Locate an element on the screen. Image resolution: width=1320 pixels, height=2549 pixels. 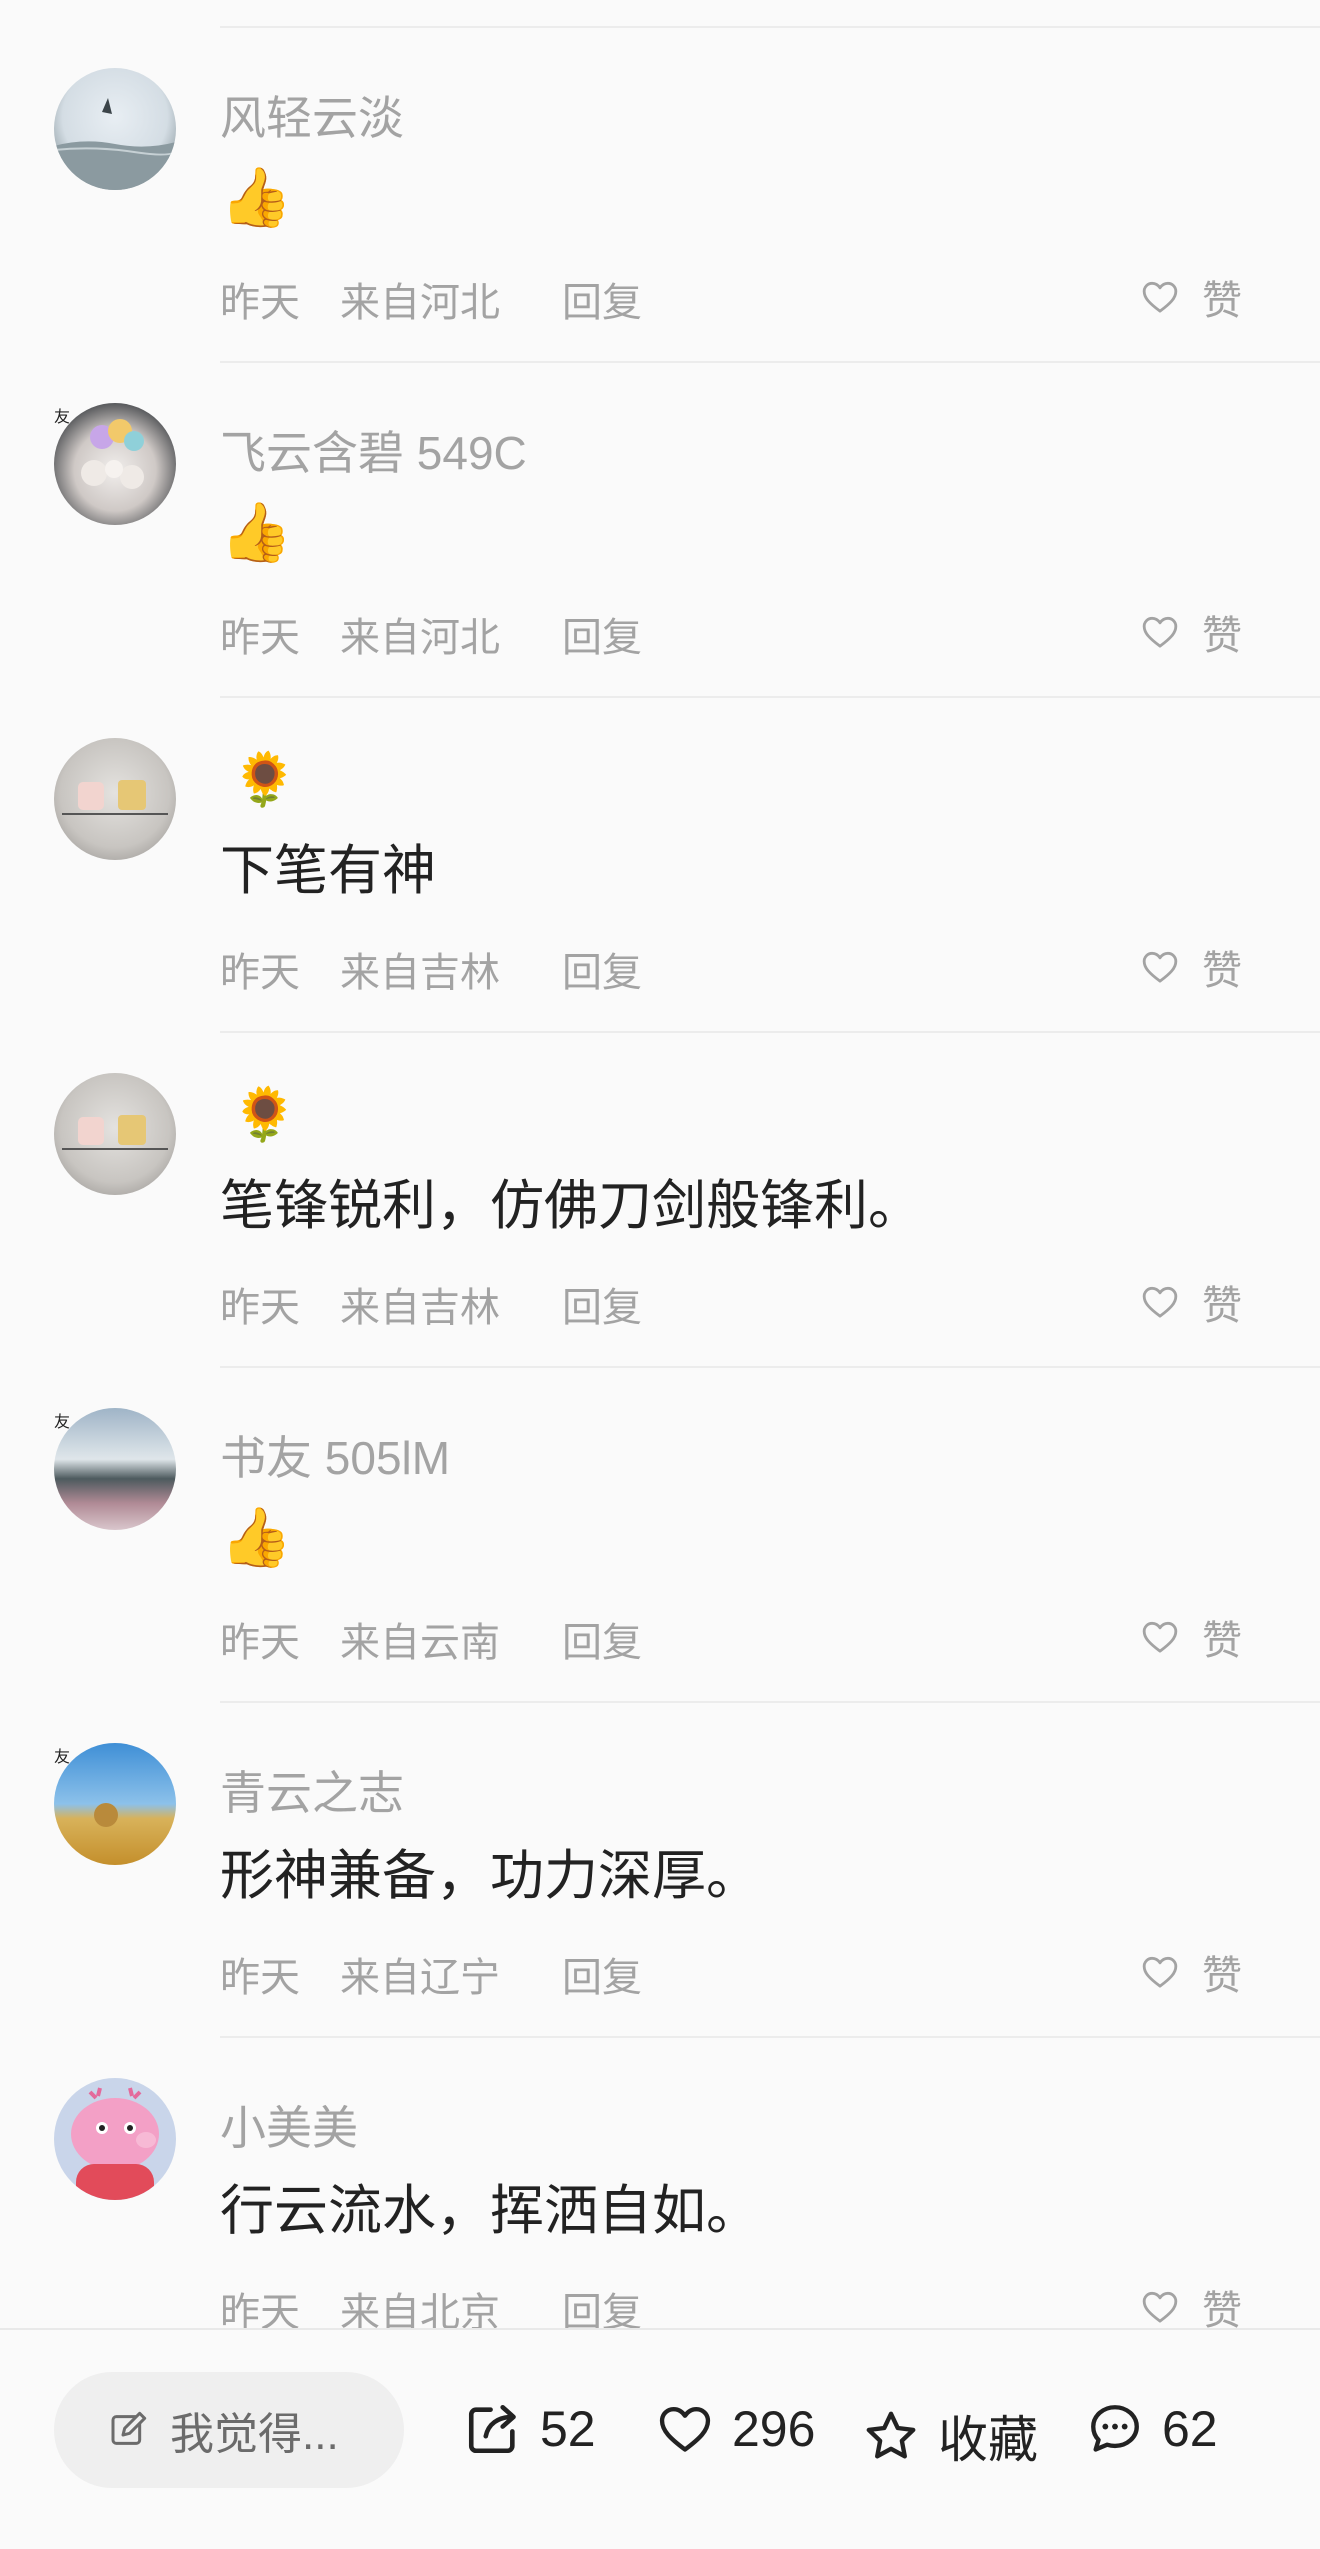
username: 飞云含碧 549C is located at coordinates (373, 450).